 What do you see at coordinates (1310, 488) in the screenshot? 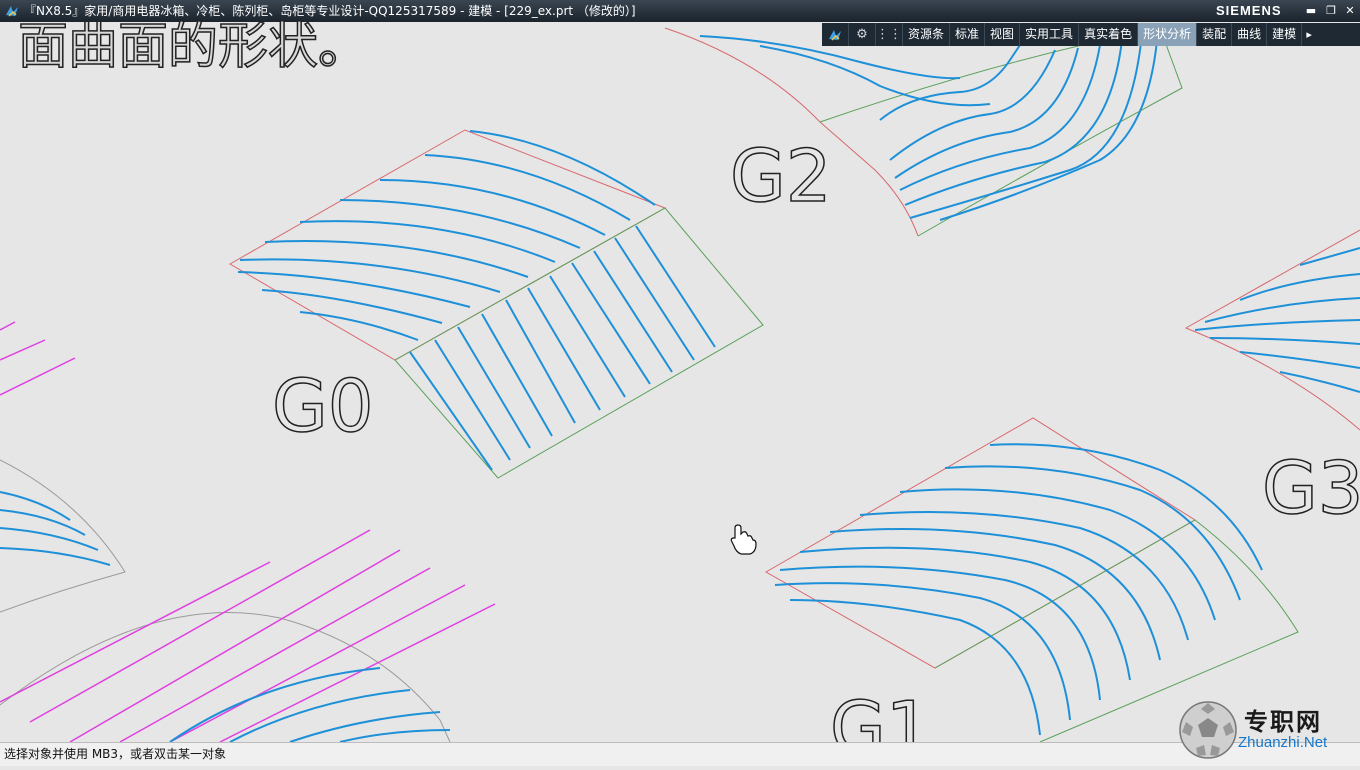
I see `g3-label: G3` at bounding box center [1310, 488].